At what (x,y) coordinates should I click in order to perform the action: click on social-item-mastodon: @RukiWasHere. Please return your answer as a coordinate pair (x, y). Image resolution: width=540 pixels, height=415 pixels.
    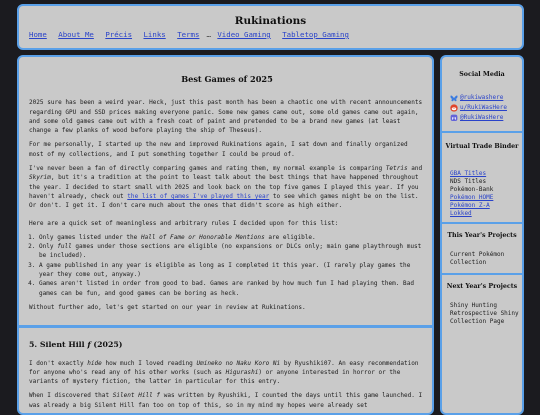
    Looking at the image, I should click on (478, 118).